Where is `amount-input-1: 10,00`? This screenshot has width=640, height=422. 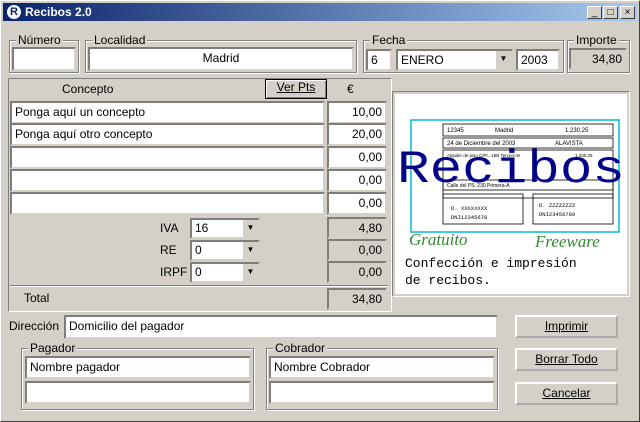
amount-input-1: 10,00 is located at coordinates (357, 112).